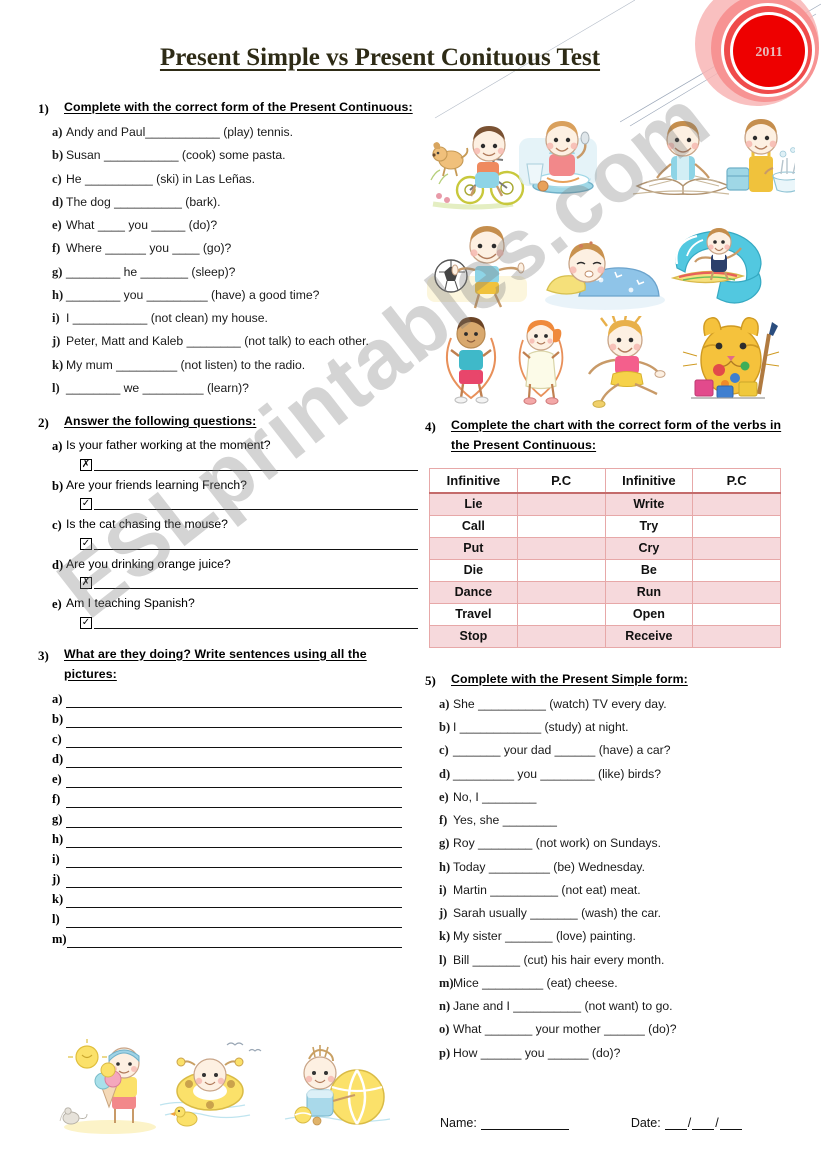 The width and height of the screenshot is (821, 1169). Describe the element at coordinates (57, 225) in the screenshot. I see `exercise-1-item-letter: e)` at that location.